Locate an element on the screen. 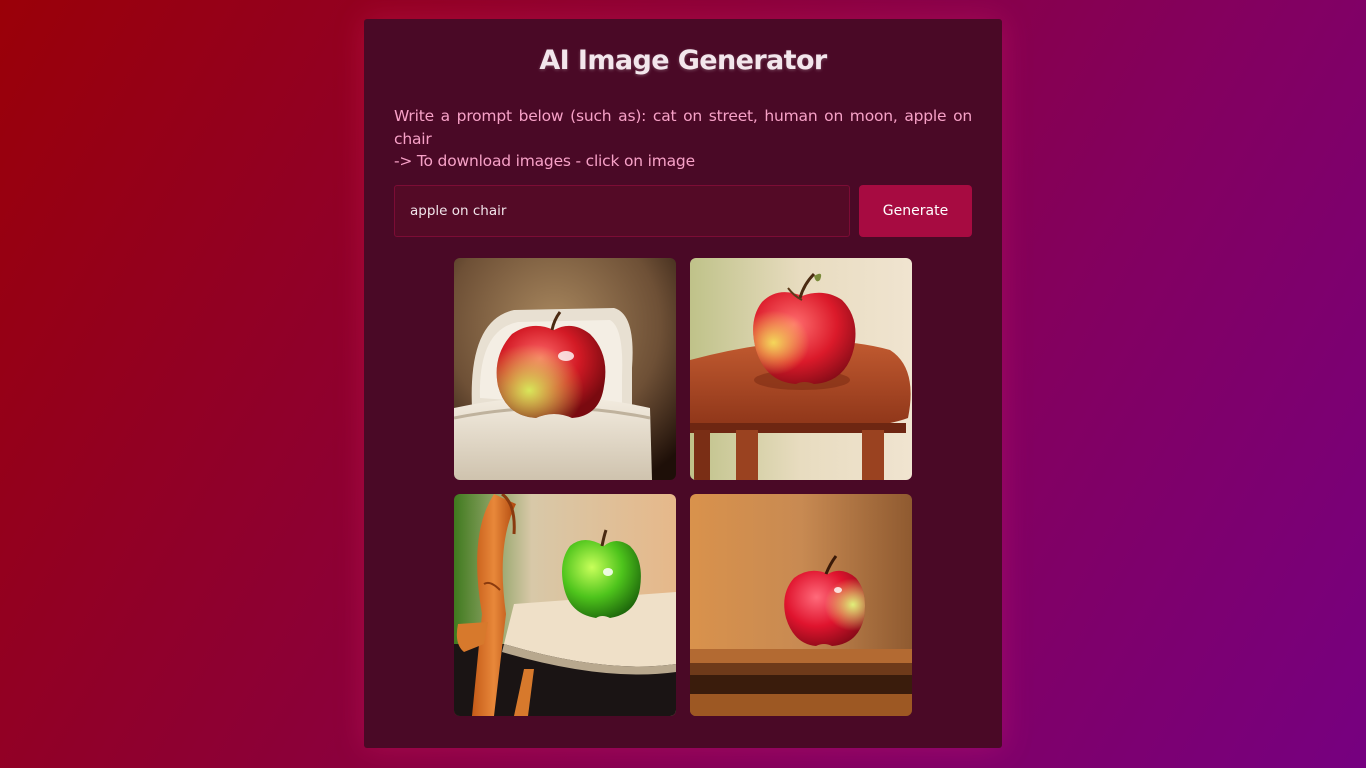 The height and width of the screenshot is (768, 1366). apple-on-white-chair-image is located at coordinates (565, 369).